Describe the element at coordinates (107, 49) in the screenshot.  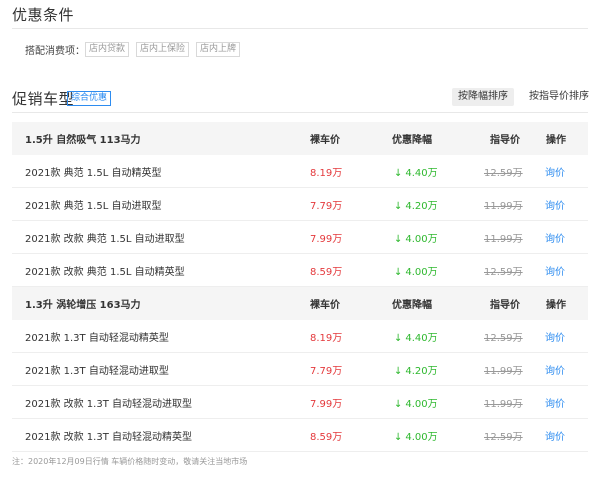
I see `condition-tag-loan: 店内贷款` at that location.